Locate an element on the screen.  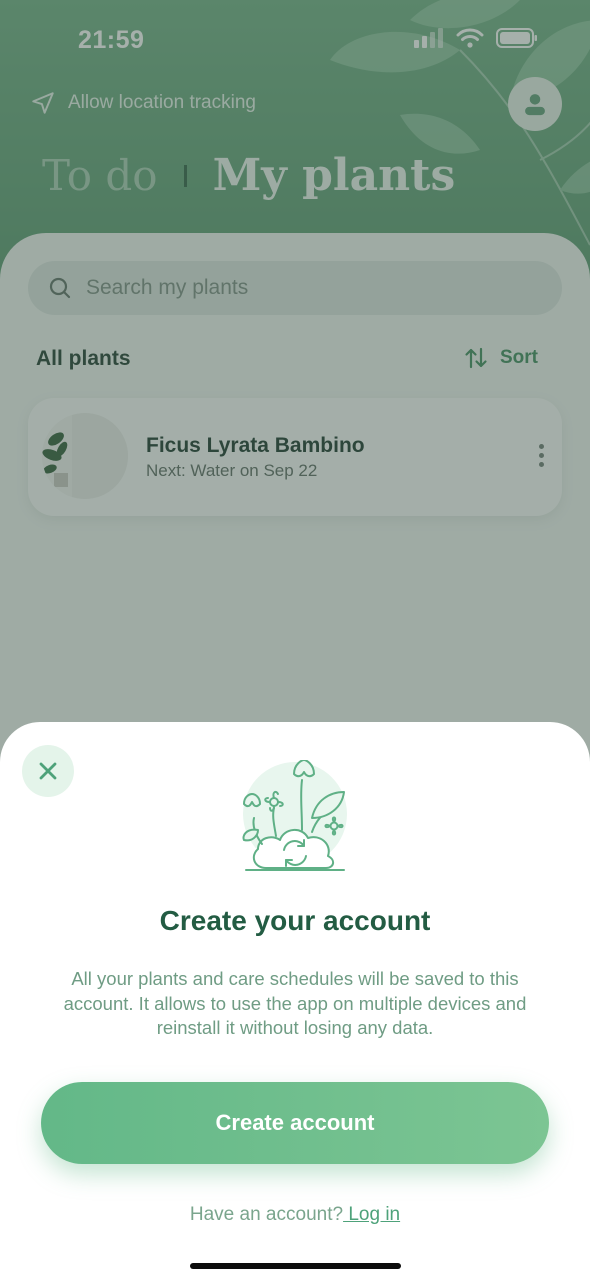
login-prompt: Have an account? is located at coordinates (266, 1214).